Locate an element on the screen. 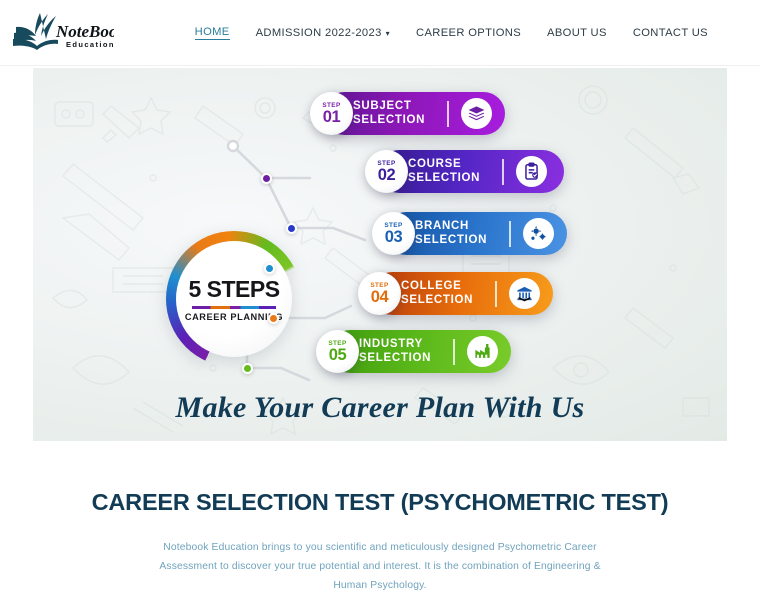 The image size is (760, 600). step-01-title: SUBJECT SELECTION is located at coordinates (389, 113).